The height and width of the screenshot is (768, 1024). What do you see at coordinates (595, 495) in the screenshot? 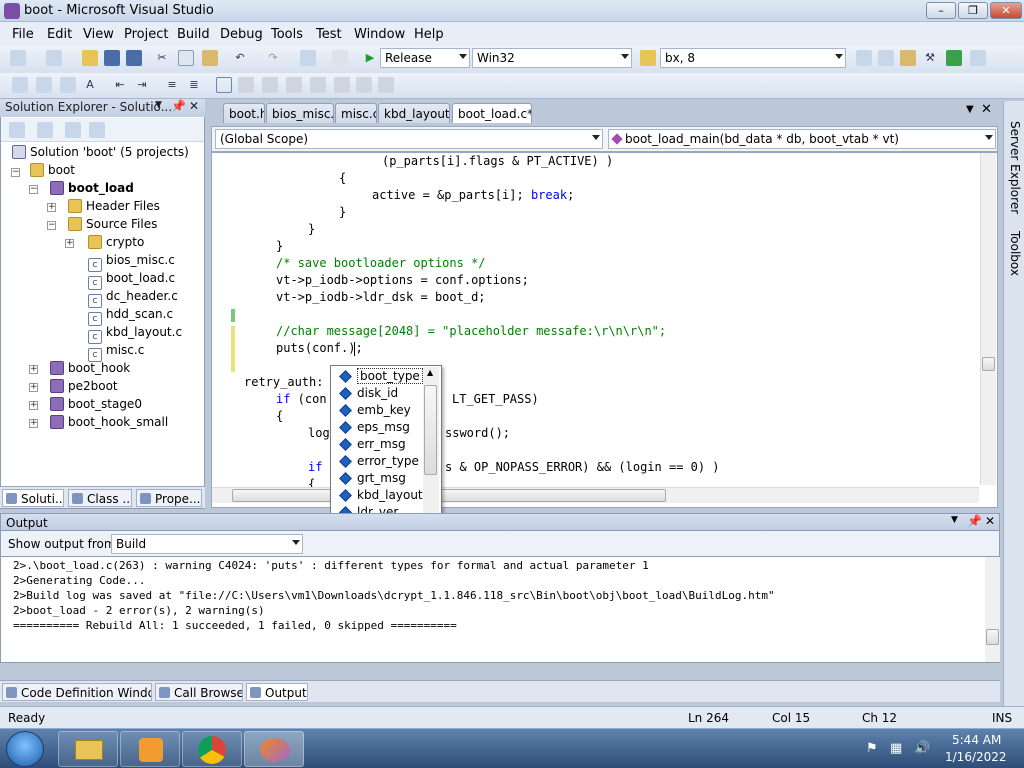
I see `editor-horizontal-scrollbar` at bounding box center [595, 495].